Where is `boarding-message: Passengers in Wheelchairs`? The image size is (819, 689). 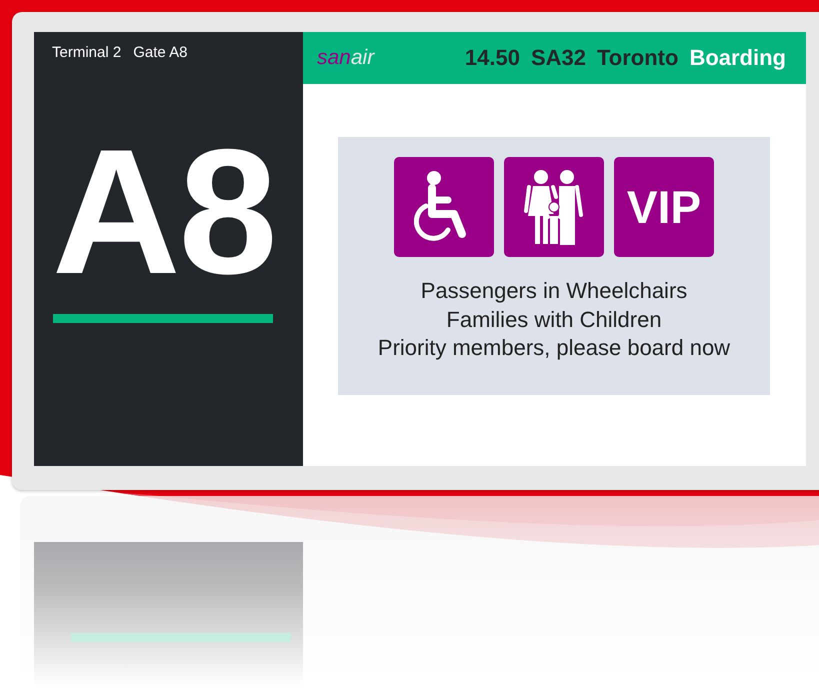 boarding-message: Passengers in Wheelchairs is located at coordinates (554, 291).